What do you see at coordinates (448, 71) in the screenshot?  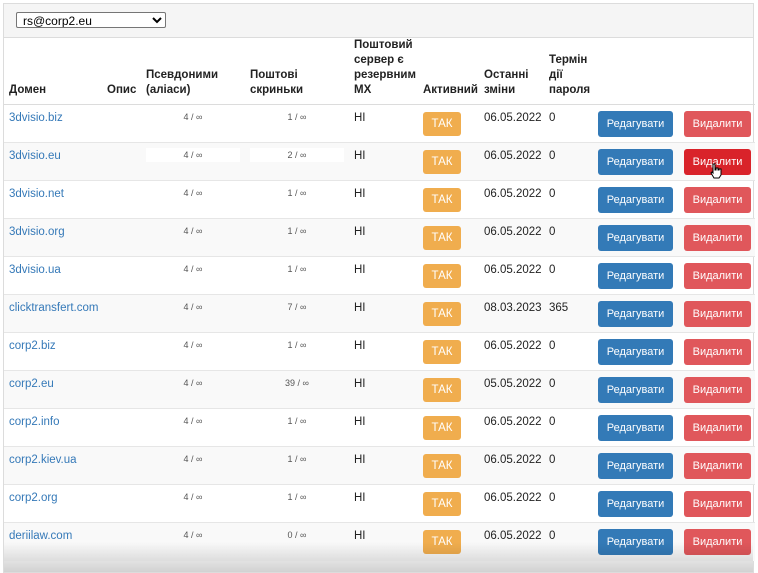 I see `header-active: Активний` at bounding box center [448, 71].